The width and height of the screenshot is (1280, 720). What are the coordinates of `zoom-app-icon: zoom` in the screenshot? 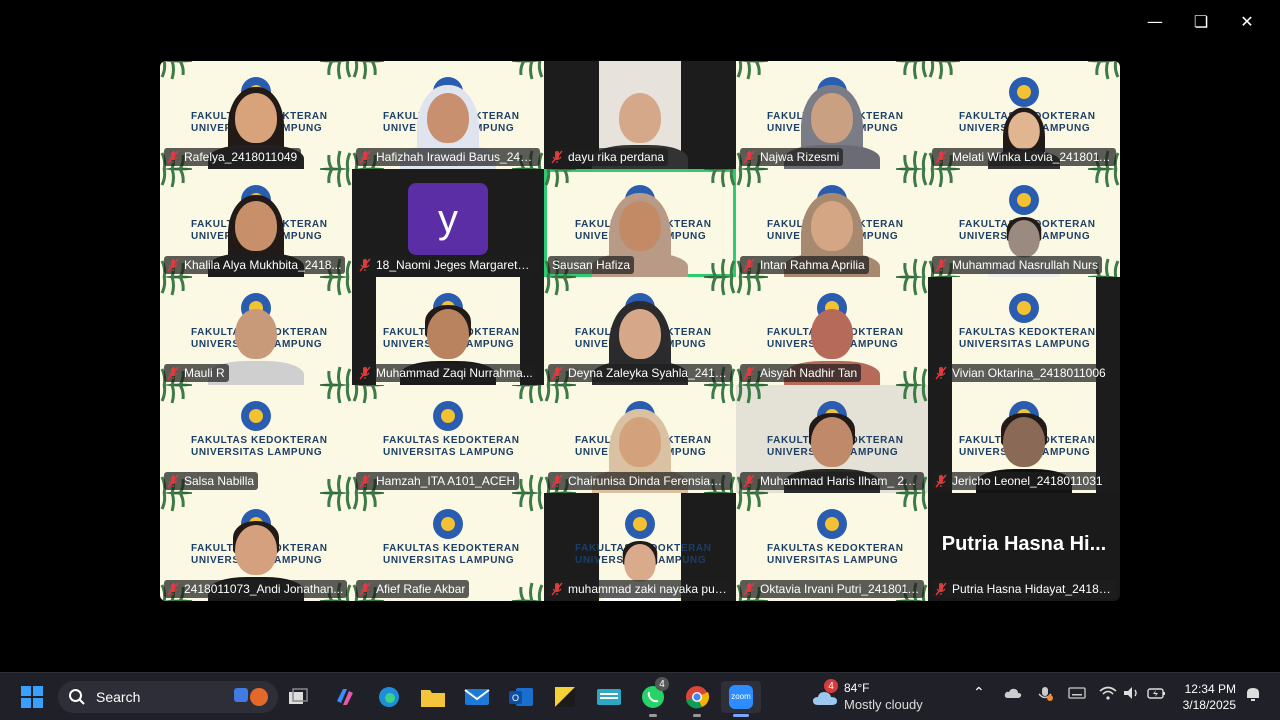 It's located at (741, 699).